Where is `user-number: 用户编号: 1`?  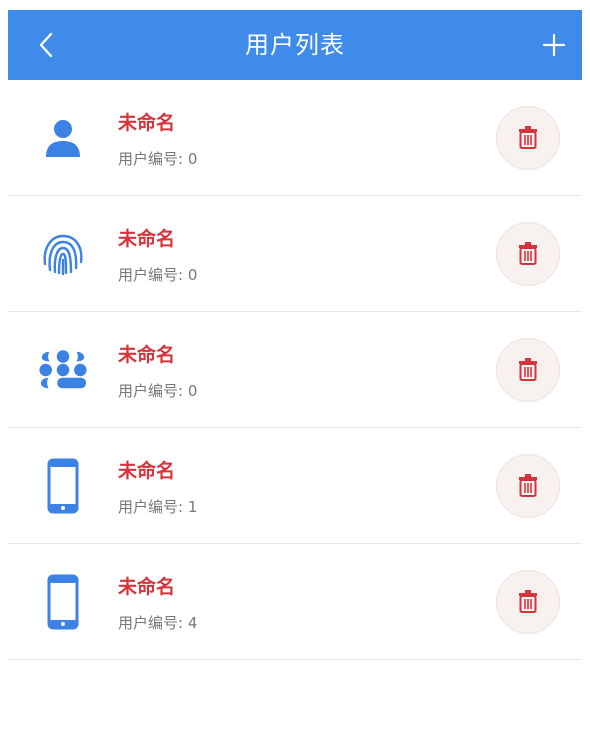
user-number: 用户编号: 1 is located at coordinates (158, 507).